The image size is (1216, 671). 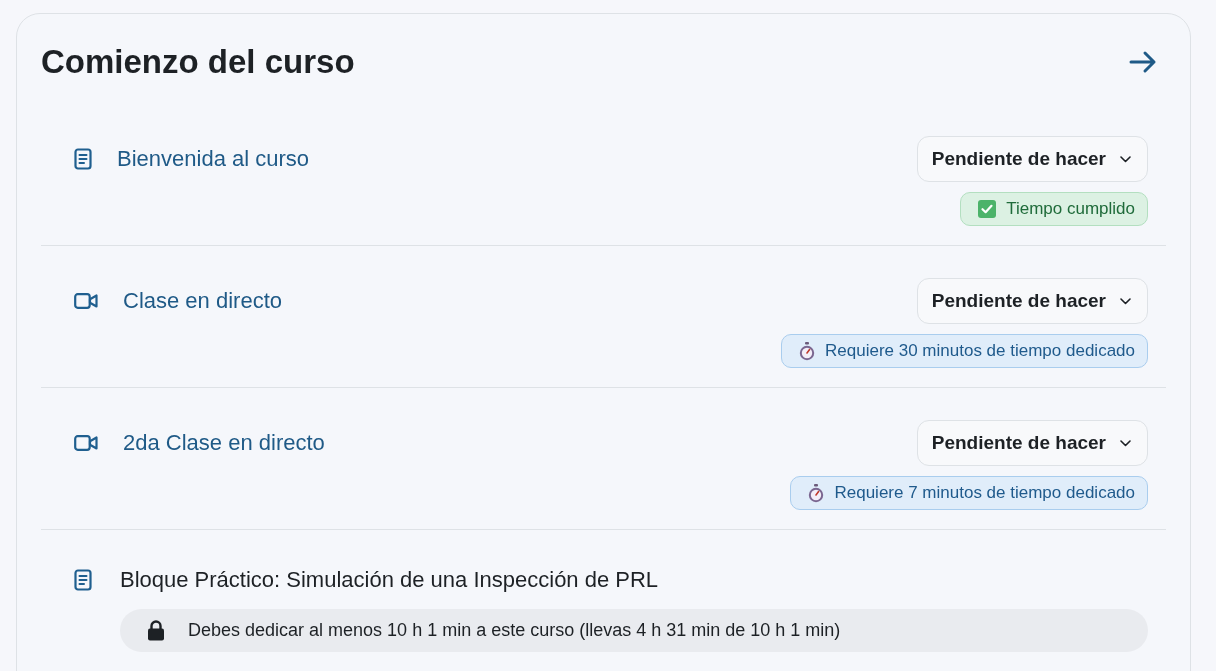 I want to click on restriction-text: Debes dedicar al menos 10 h 1 min a este curso (llevas 4 h 31 min de 10 h 1 min), so click(x=514, y=630).